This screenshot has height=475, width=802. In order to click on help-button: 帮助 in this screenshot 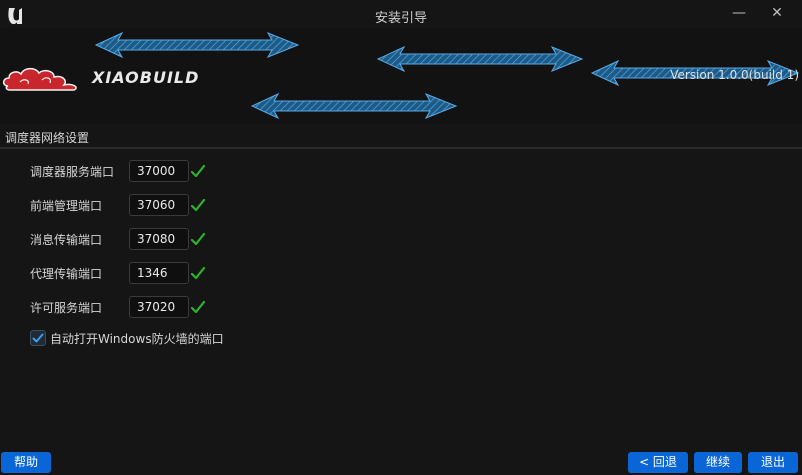, I will do `click(26, 462)`.